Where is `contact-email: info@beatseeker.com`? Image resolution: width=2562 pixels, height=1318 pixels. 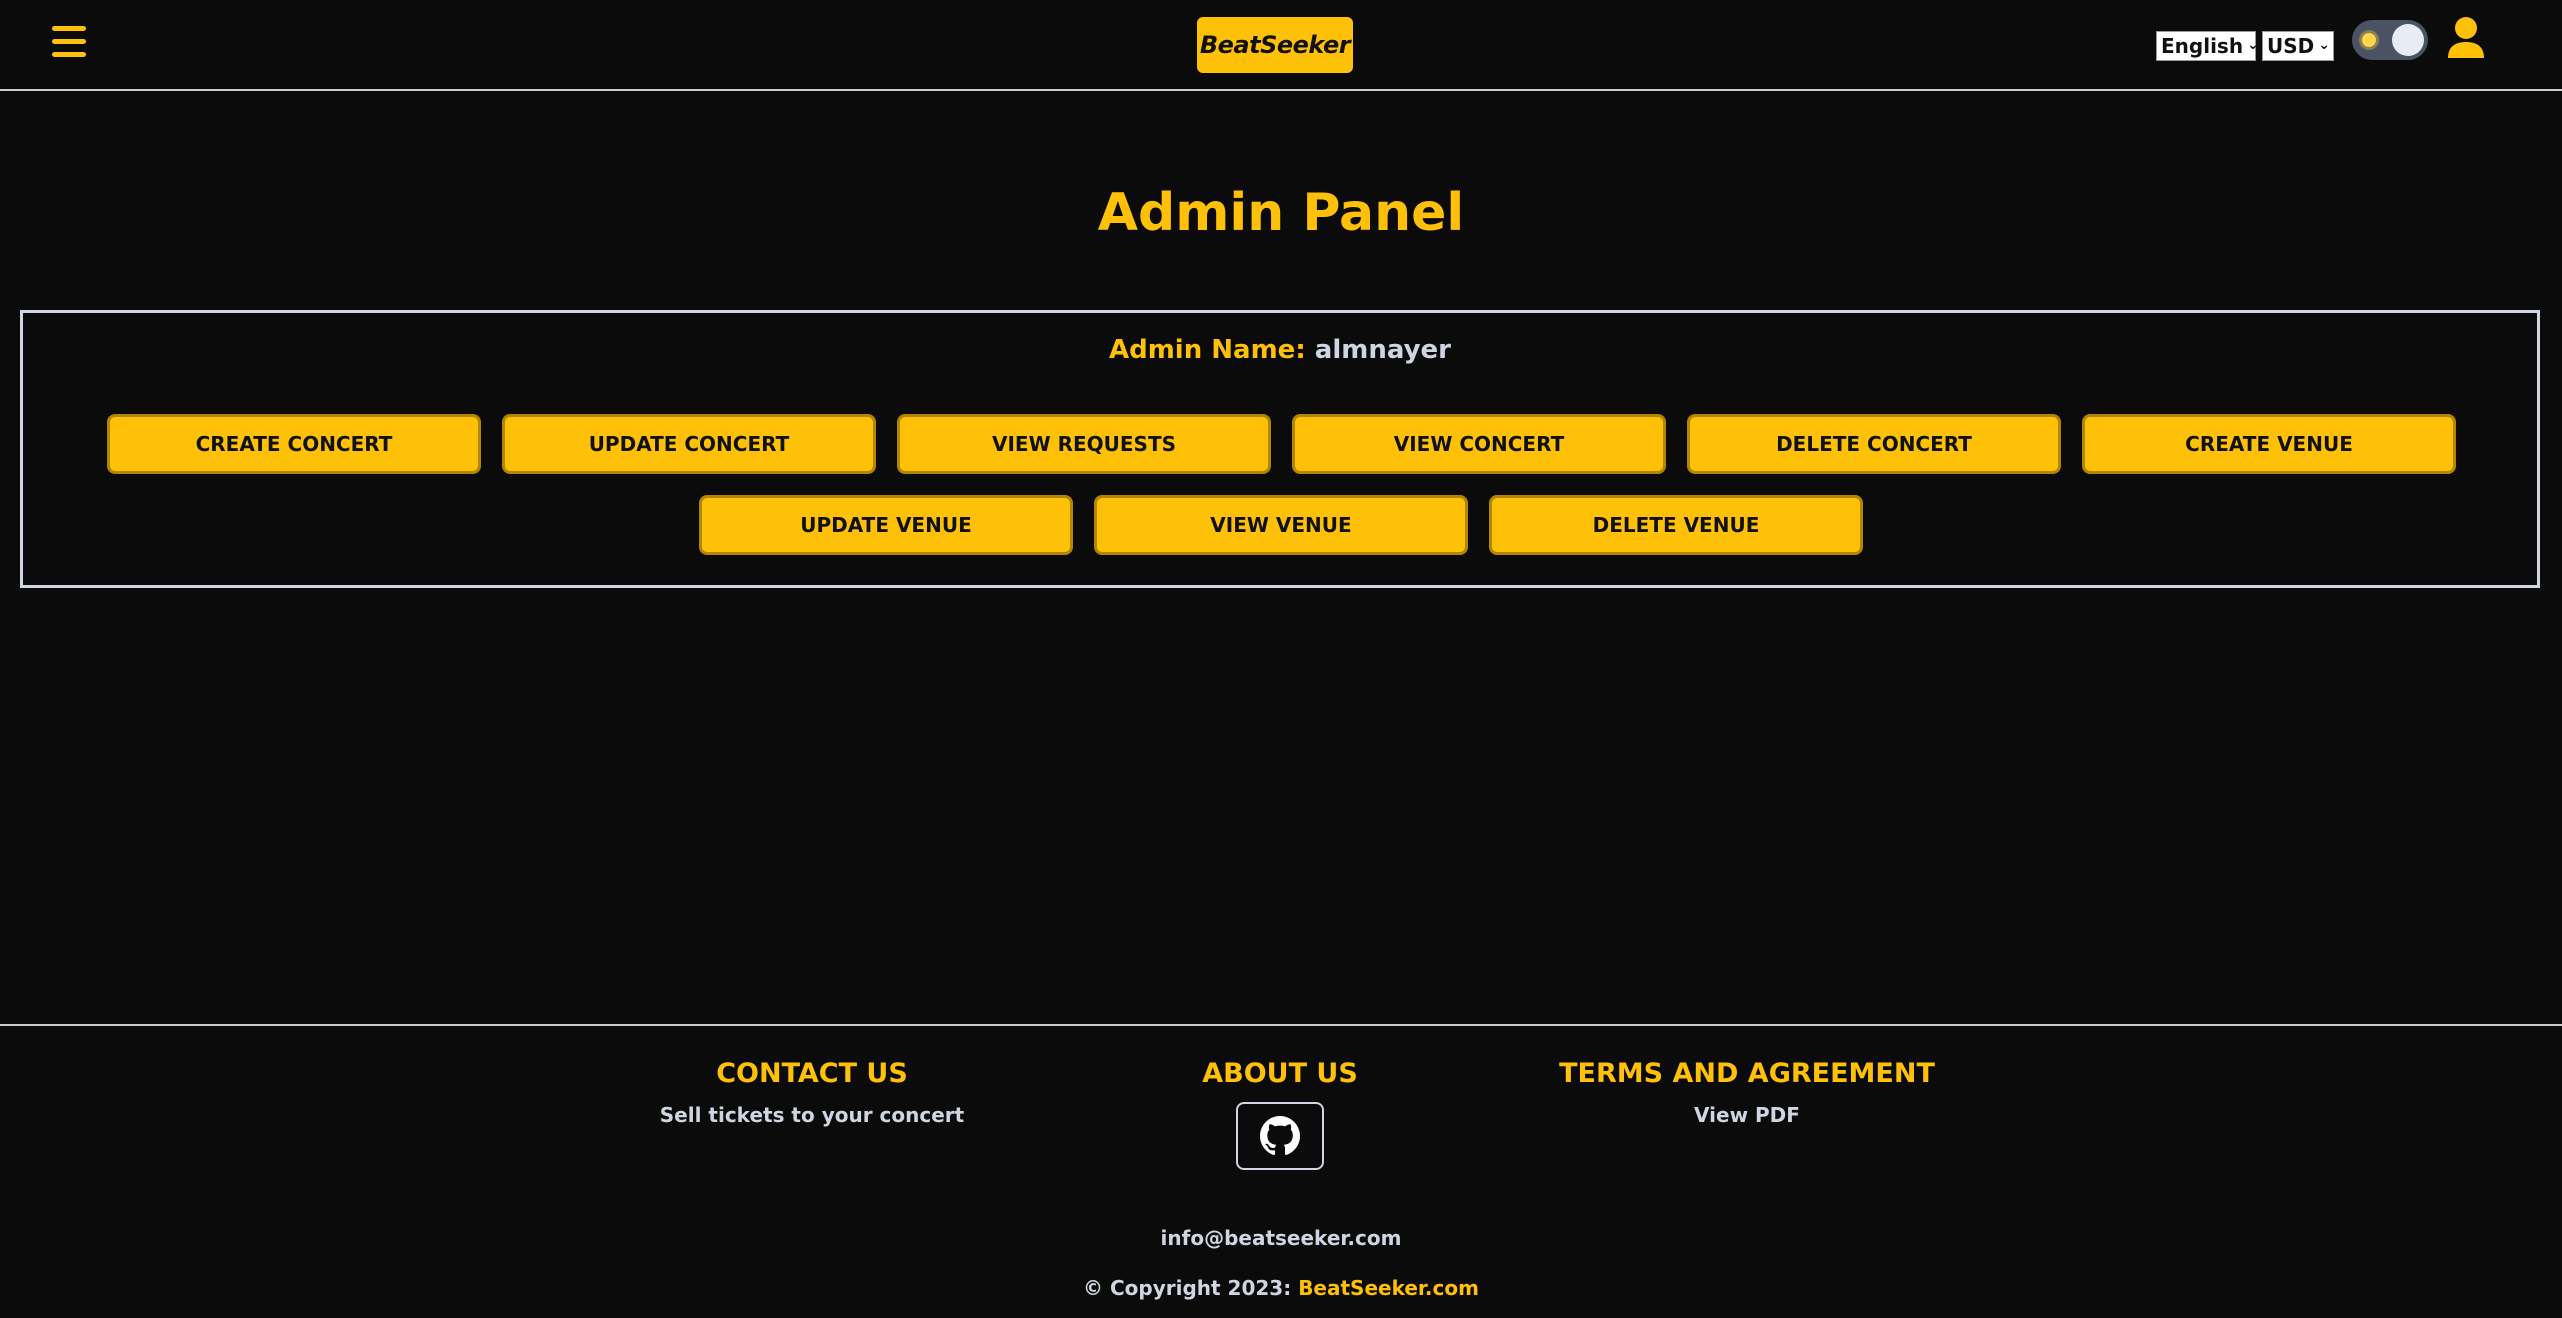
contact-email: info@beatseeker.com is located at coordinates (1281, 1238).